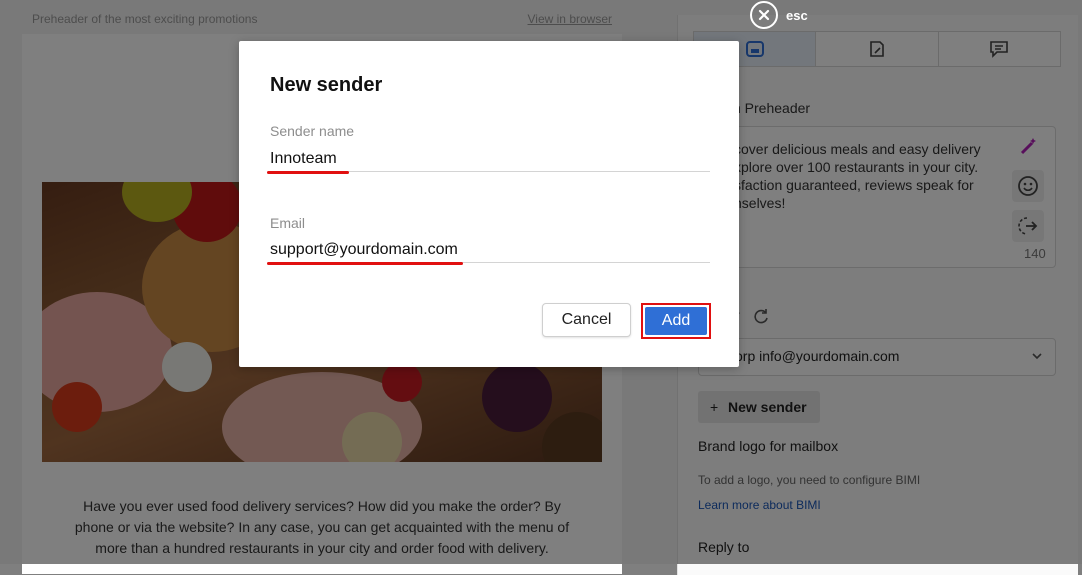 Image resolution: width=1082 pixels, height=575 pixels. What do you see at coordinates (312, 131) in the screenshot?
I see `sender-name-label: Sender name` at bounding box center [312, 131].